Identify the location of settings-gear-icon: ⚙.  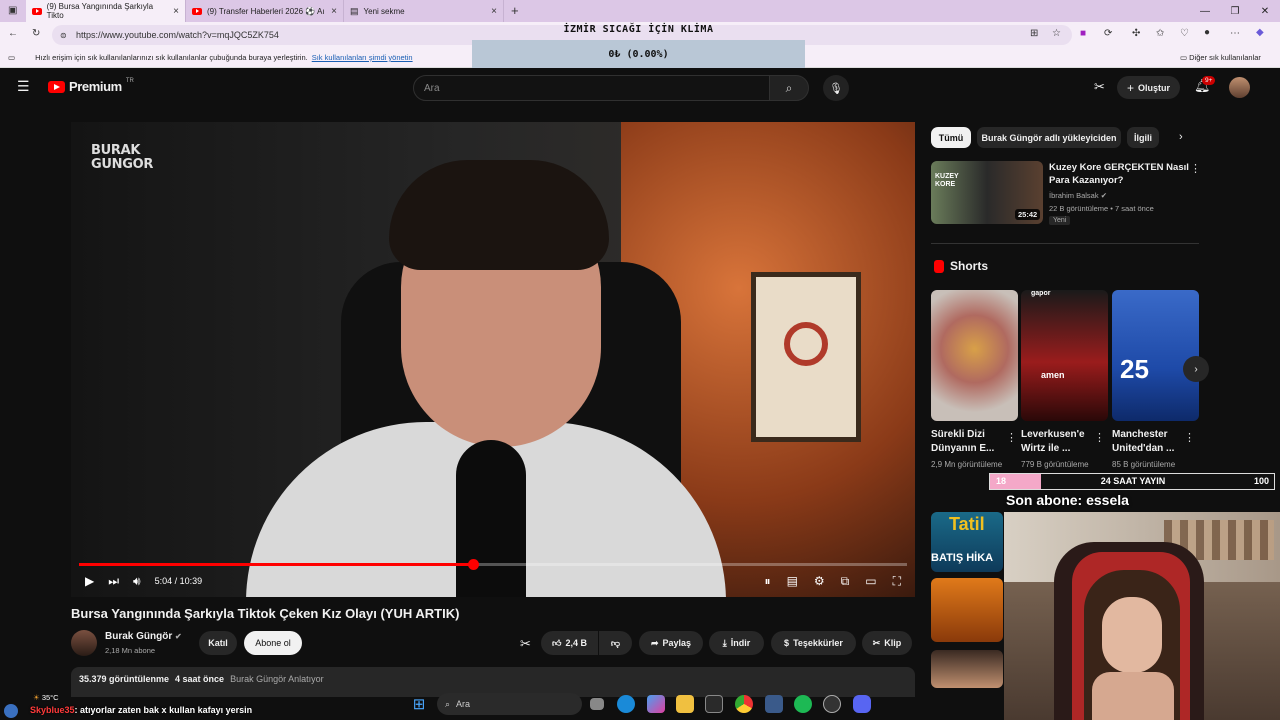
(819, 581).